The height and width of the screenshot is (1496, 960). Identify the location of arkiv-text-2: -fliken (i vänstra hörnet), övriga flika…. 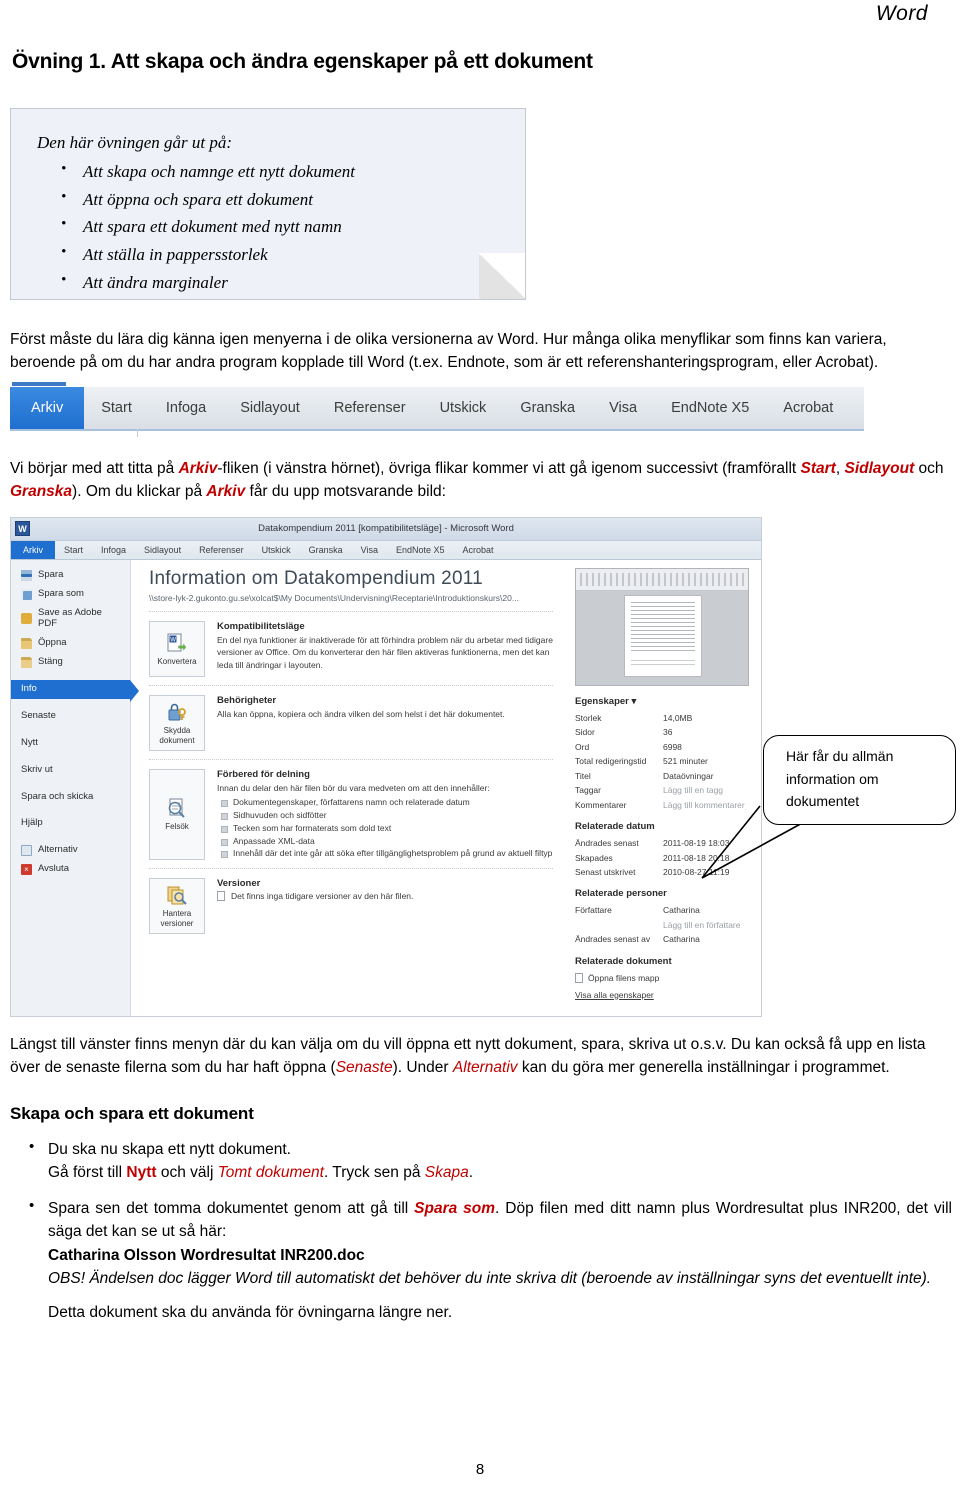
(509, 468).